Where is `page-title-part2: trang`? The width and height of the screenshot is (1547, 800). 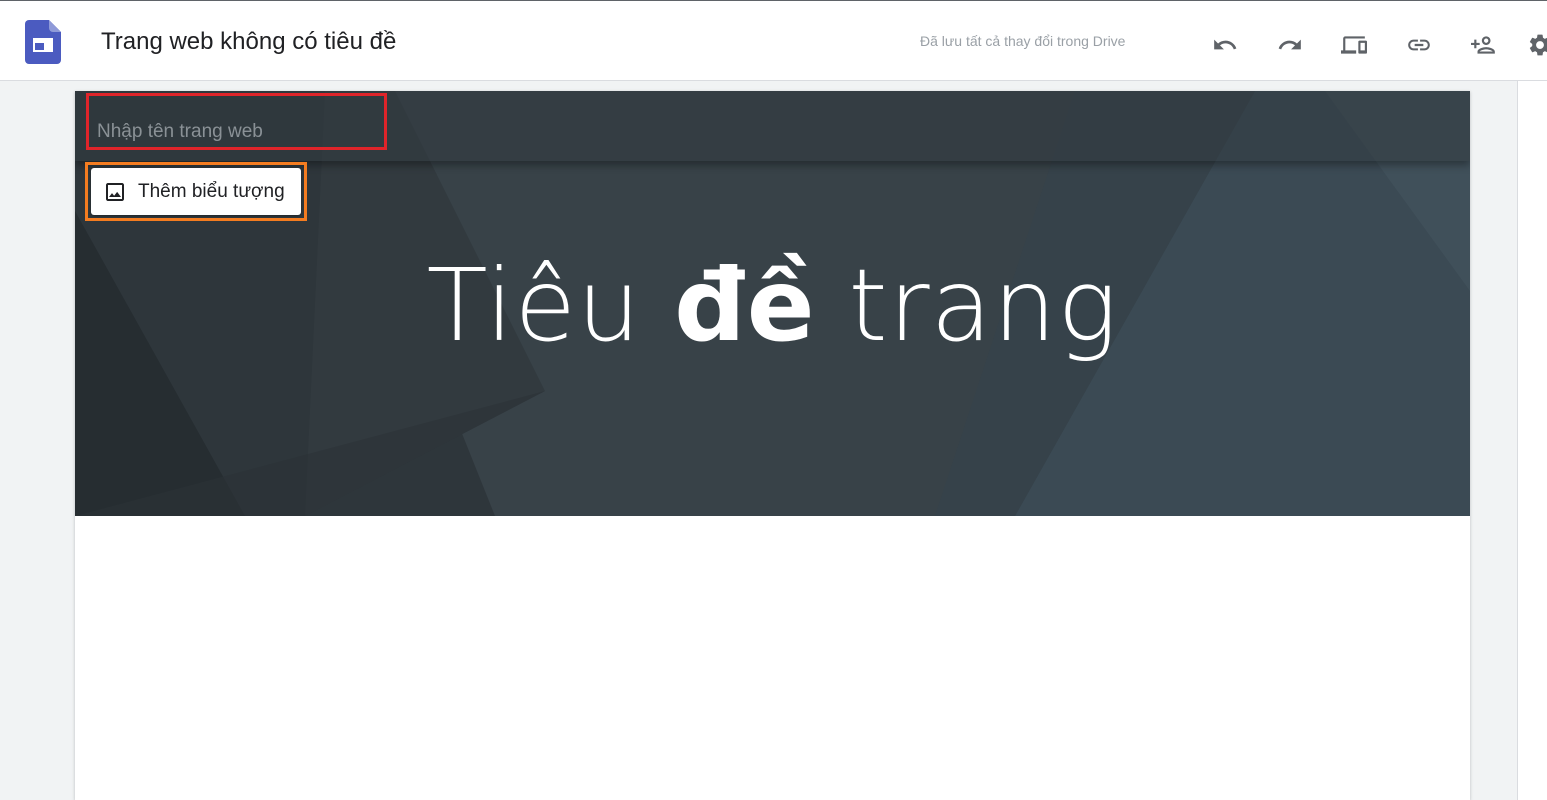
page-title-part2: trang is located at coordinates (967, 305).